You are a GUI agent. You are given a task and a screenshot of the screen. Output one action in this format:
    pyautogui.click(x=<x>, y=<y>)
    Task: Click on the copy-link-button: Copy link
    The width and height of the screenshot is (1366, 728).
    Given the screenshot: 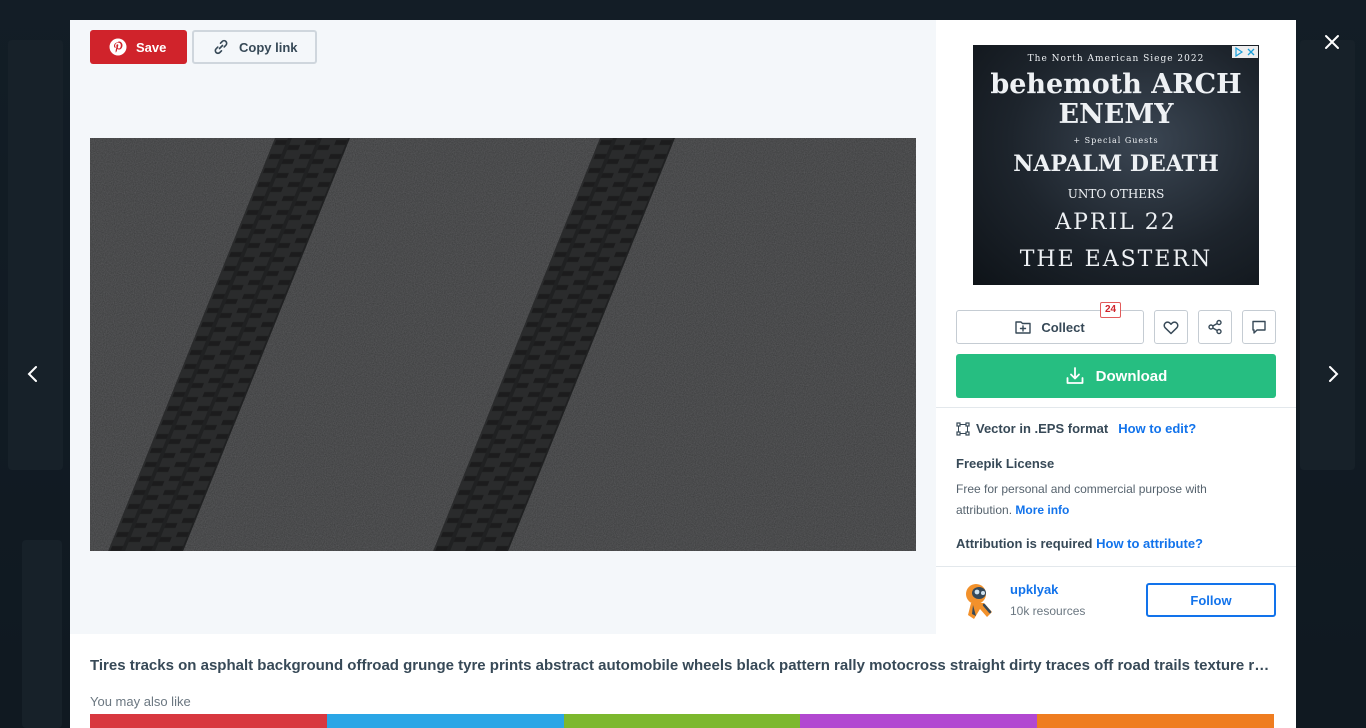 What is the action you would take?
    pyautogui.click(x=254, y=47)
    